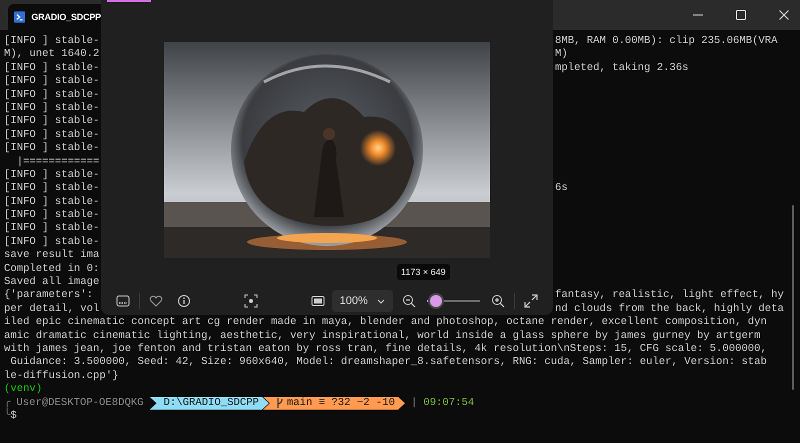  What do you see at coordinates (279, 403) in the screenshot?
I see `branch-icon` at bounding box center [279, 403].